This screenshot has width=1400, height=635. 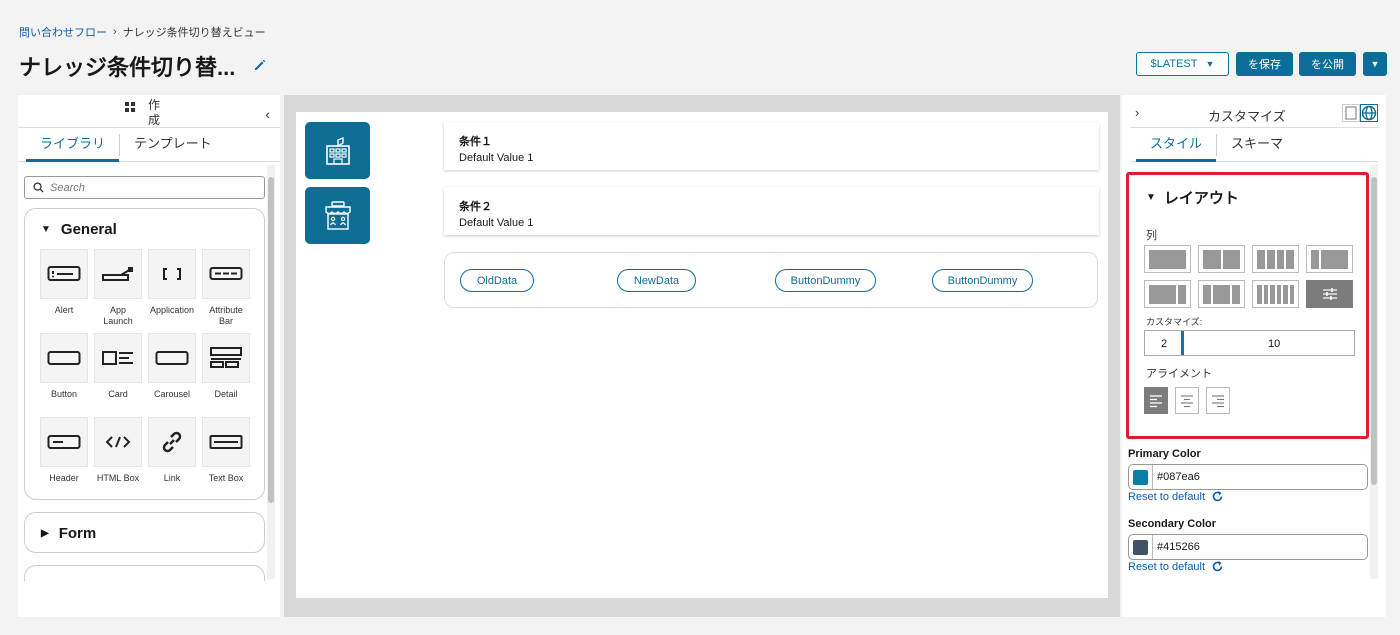 What do you see at coordinates (1275, 294) in the screenshot?
I see `columns-6-option` at bounding box center [1275, 294].